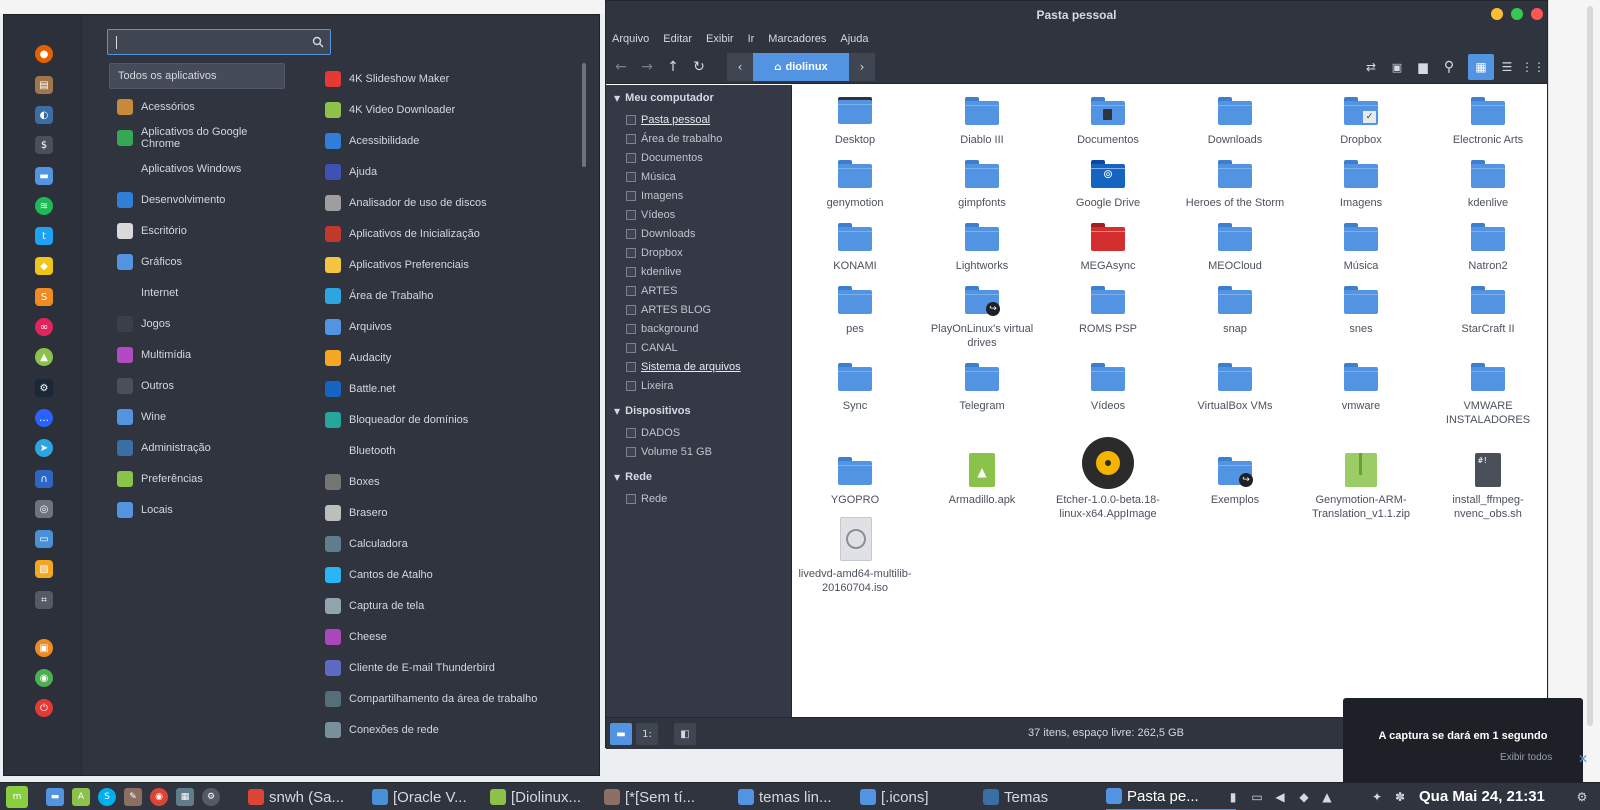 The width and height of the screenshot is (1600, 810). Describe the element at coordinates (630, 39) in the screenshot. I see `menu-arquivo: Arquivo` at that location.